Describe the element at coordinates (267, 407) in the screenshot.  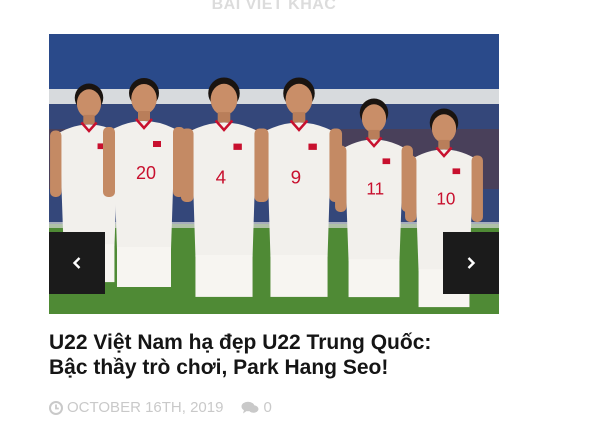
I see `comment-count: 0` at that location.